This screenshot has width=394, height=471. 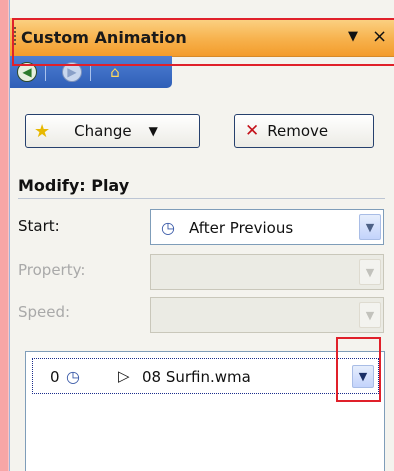 I want to click on pane-menu-dropdown: ▼, so click(x=353, y=36).